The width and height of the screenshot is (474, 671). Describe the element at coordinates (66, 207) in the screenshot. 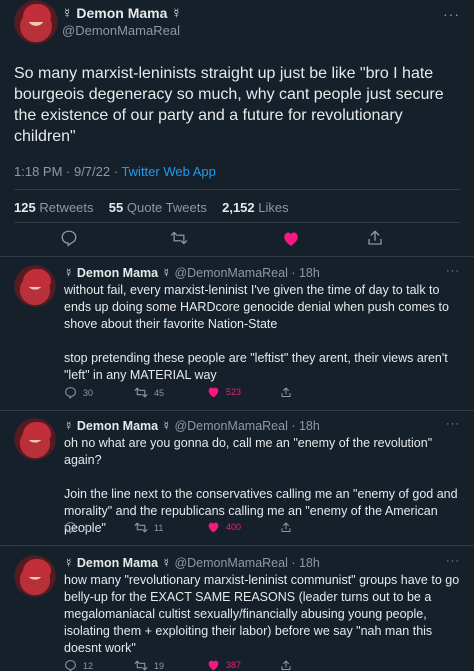

I see `retweet-label: Retweets` at that location.